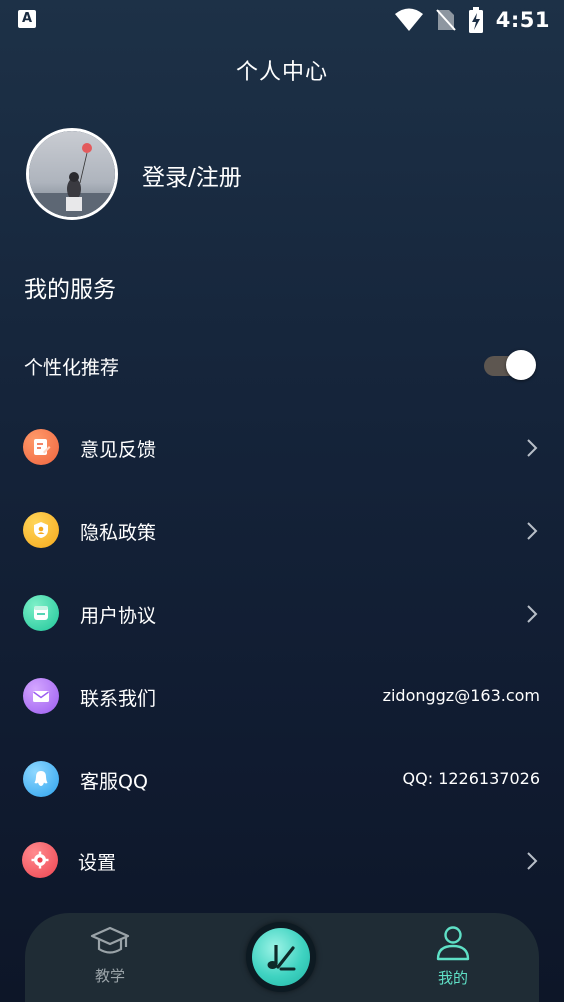 The image size is (564, 1002). I want to click on mail-icon, so click(41, 696).